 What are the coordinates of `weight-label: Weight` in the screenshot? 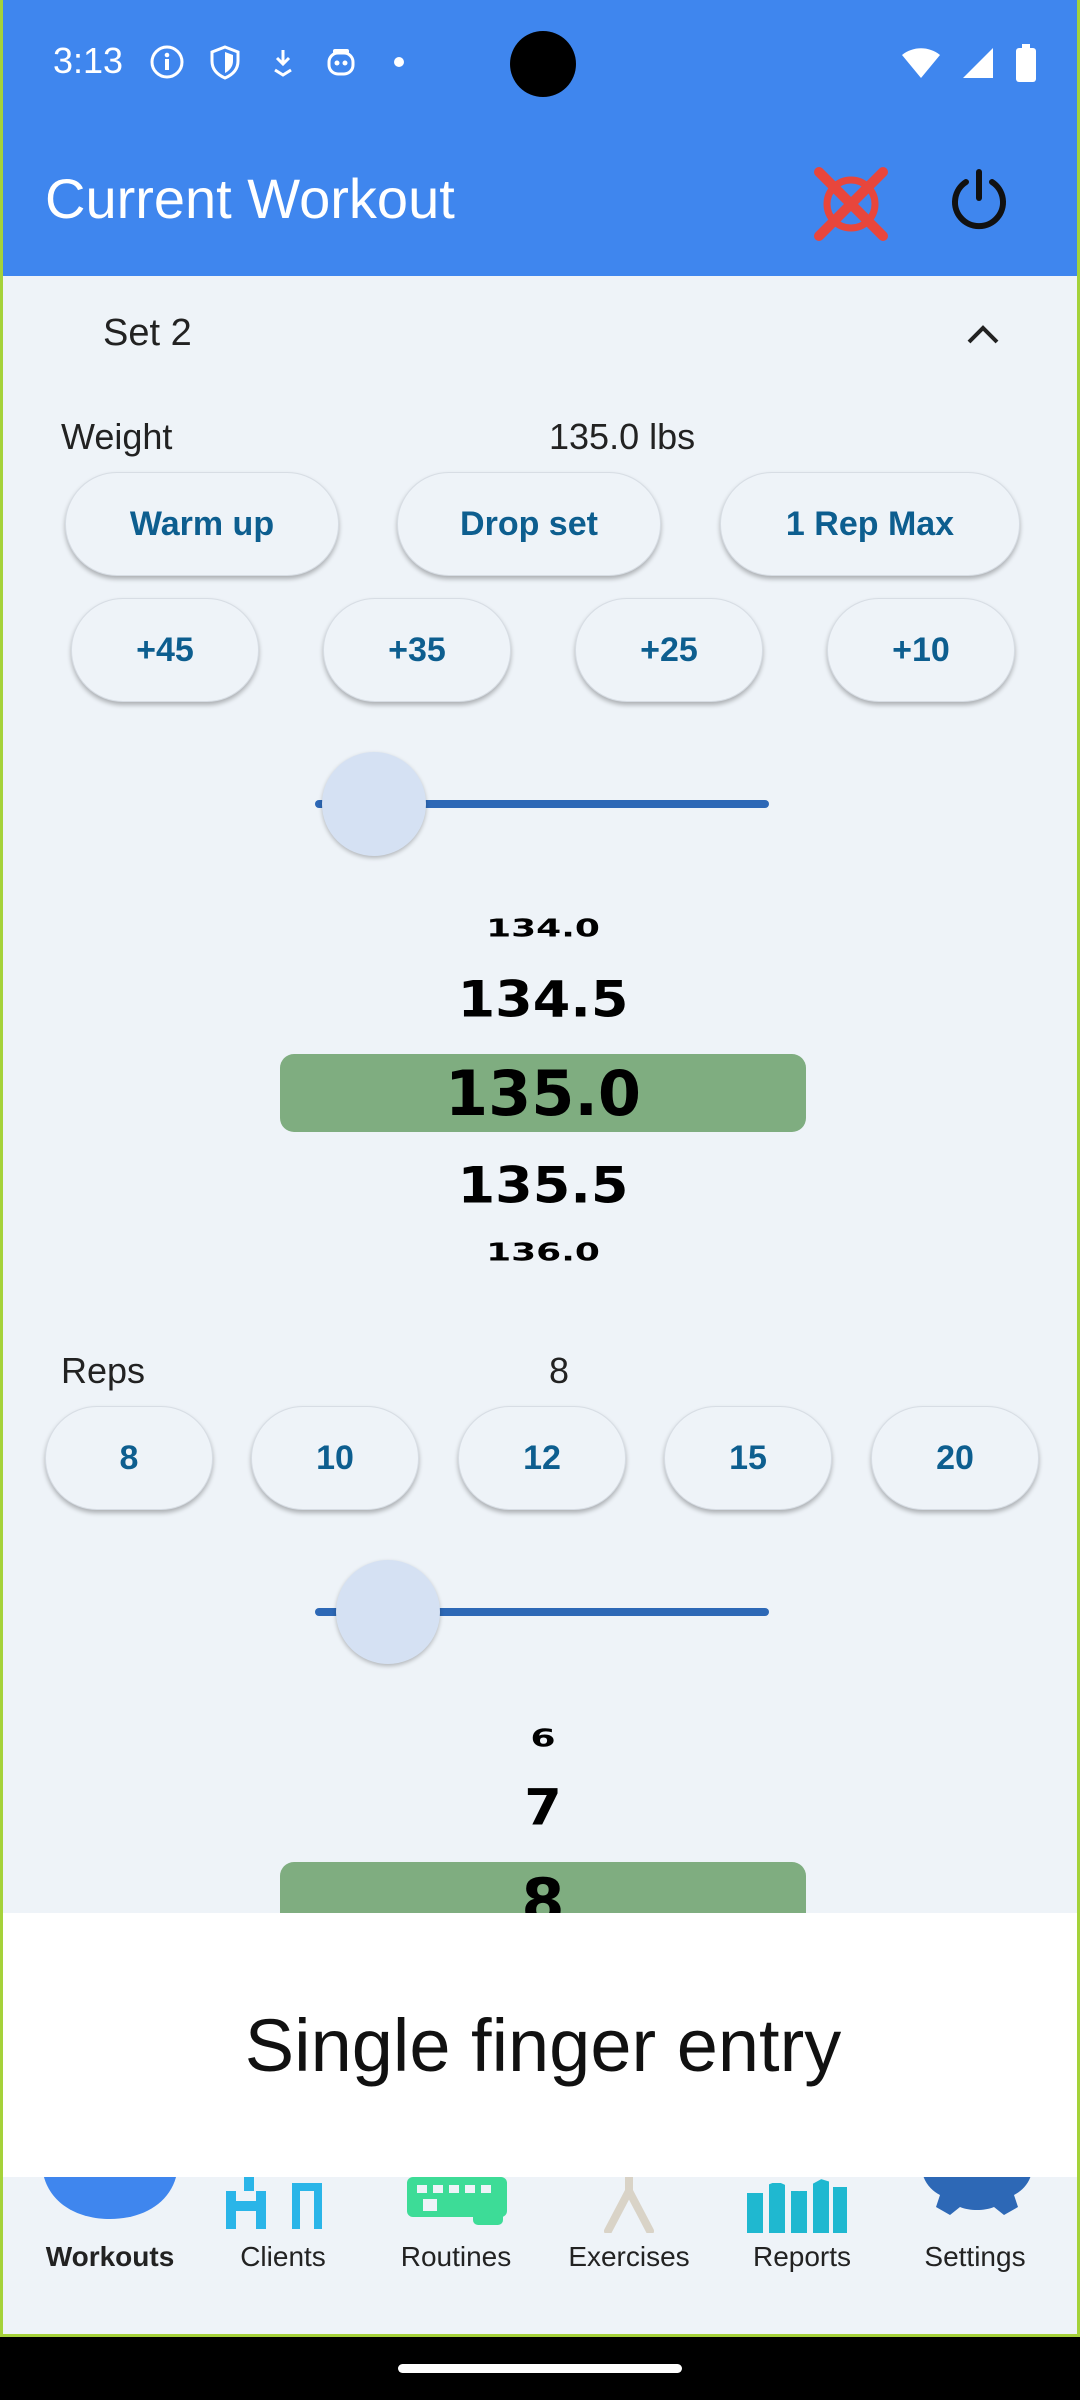 It's located at (117, 436).